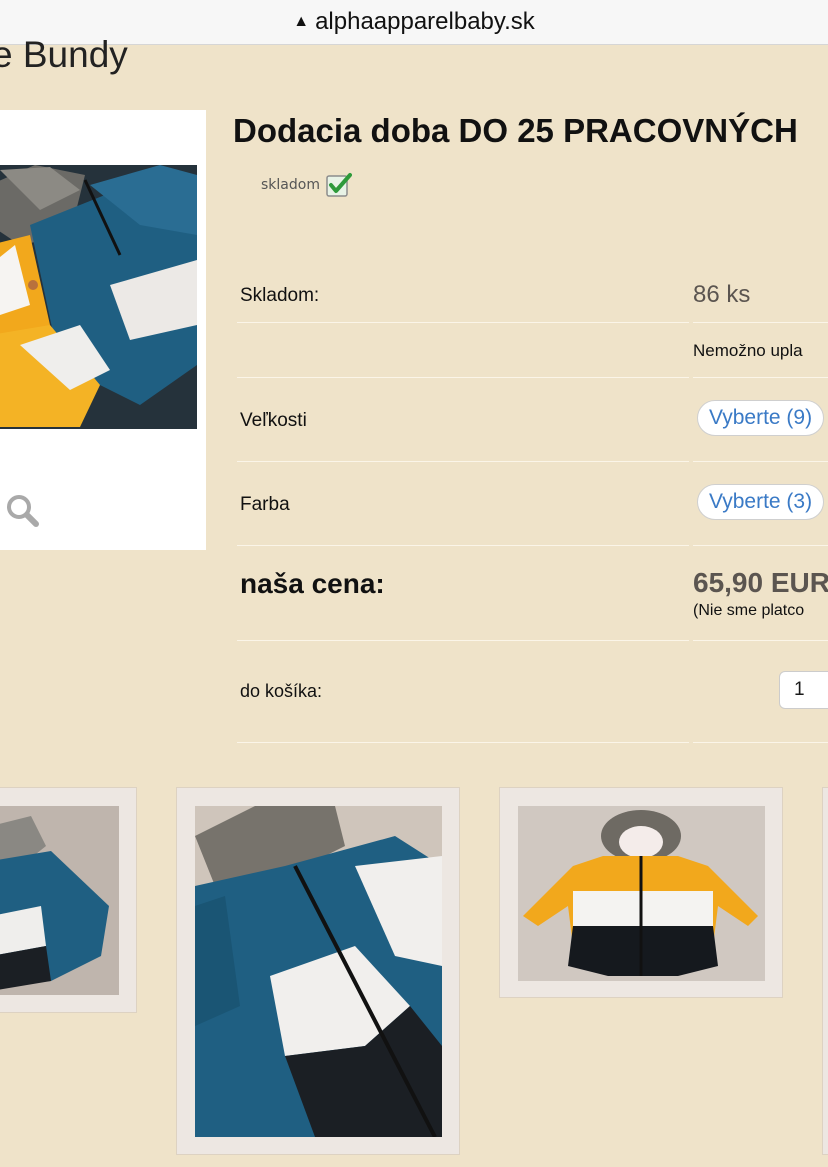 This screenshot has width=828, height=1167. What do you see at coordinates (515, 130) in the screenshot?
I see `product-title: Dodacia doba DO 25 PRACOVNÝCH` at bounding box center [515, 130].